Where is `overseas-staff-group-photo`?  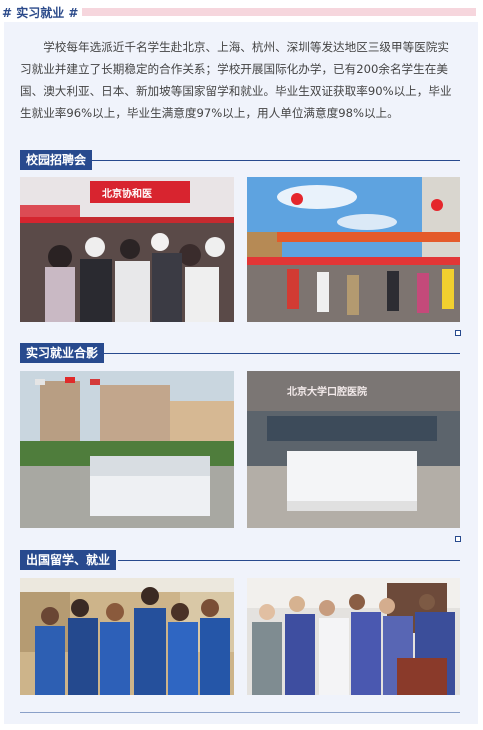
overseas-staff-group-photo is located at coordinates (353, 636).